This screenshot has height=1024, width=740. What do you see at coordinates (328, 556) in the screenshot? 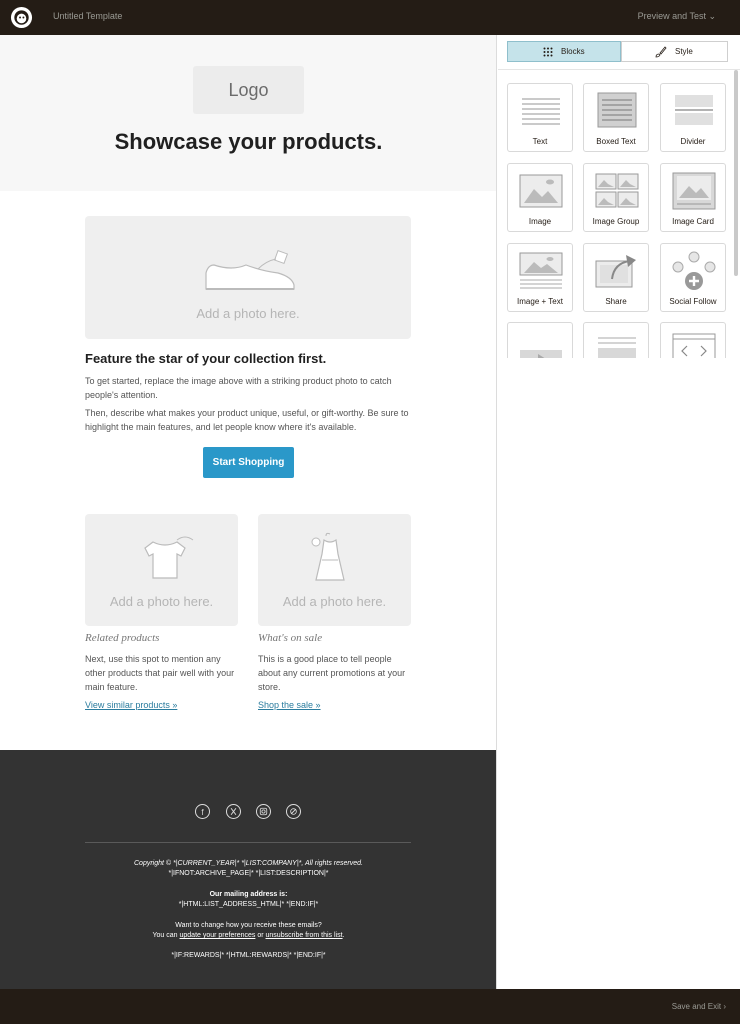
I see `dress-icon` at bounding box center [328, 556].